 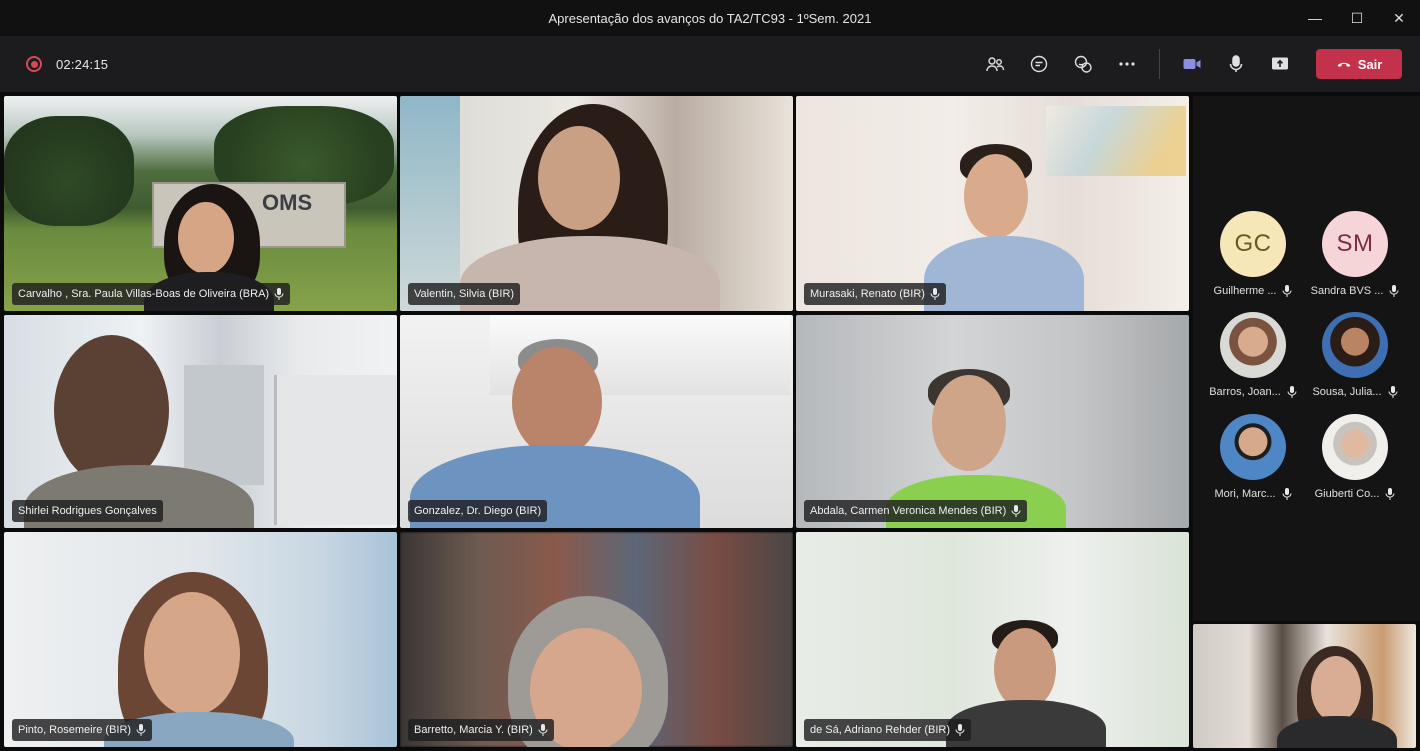 I want to click on minimize-button: —, so click(x=1315, y=18).